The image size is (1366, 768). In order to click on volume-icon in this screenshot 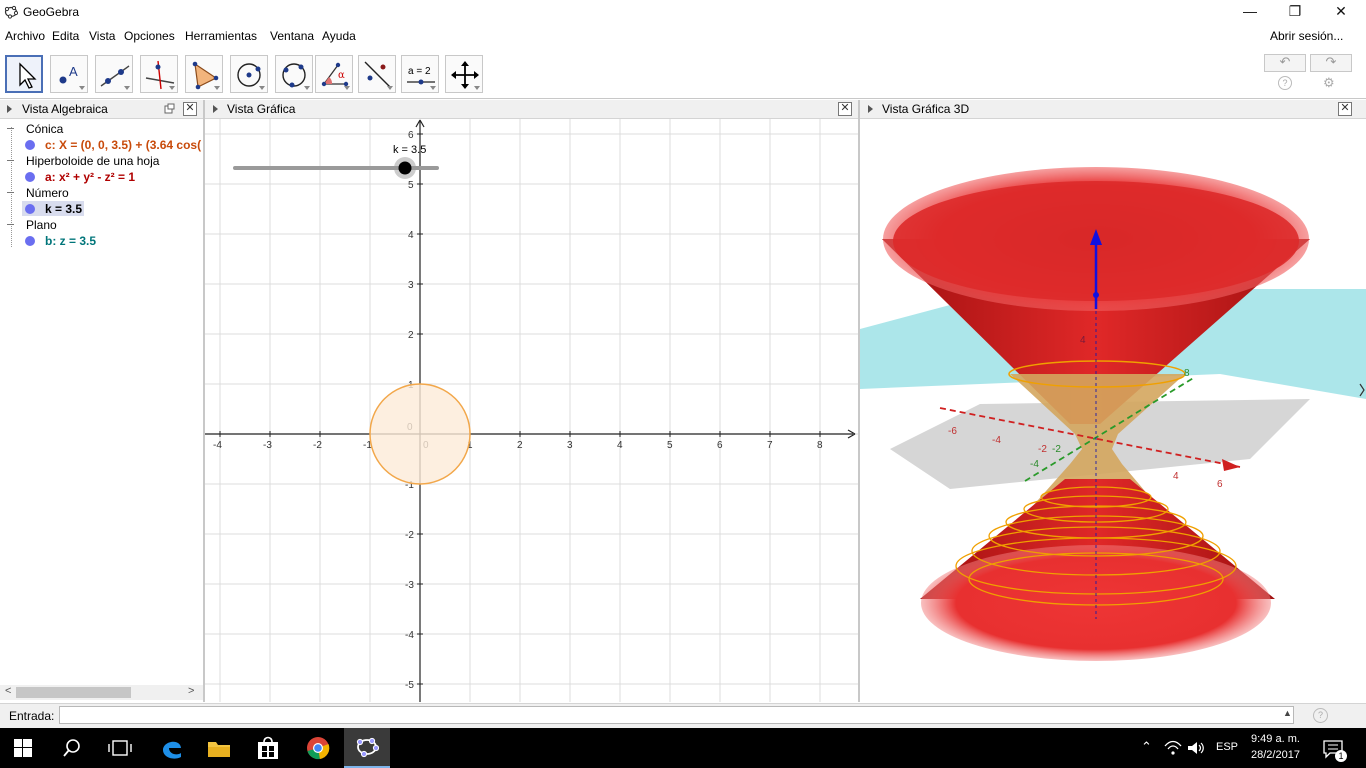, I will do `click(1196, 748)`.